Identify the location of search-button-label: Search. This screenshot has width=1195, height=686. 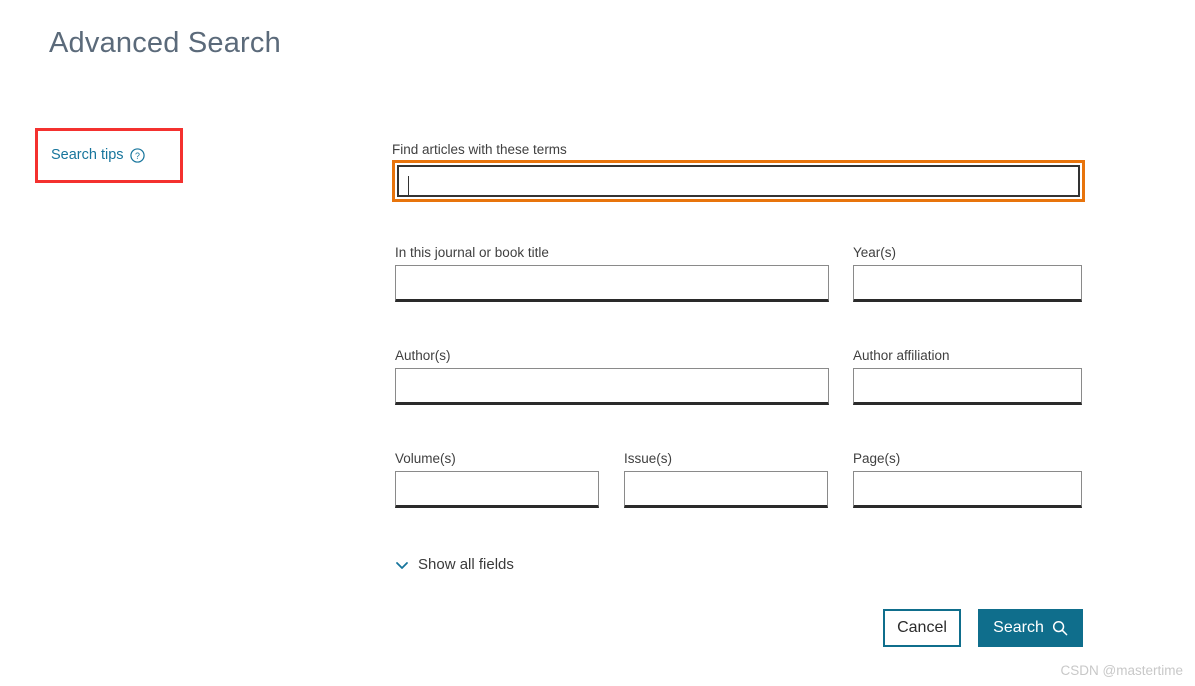
(1018, 627).